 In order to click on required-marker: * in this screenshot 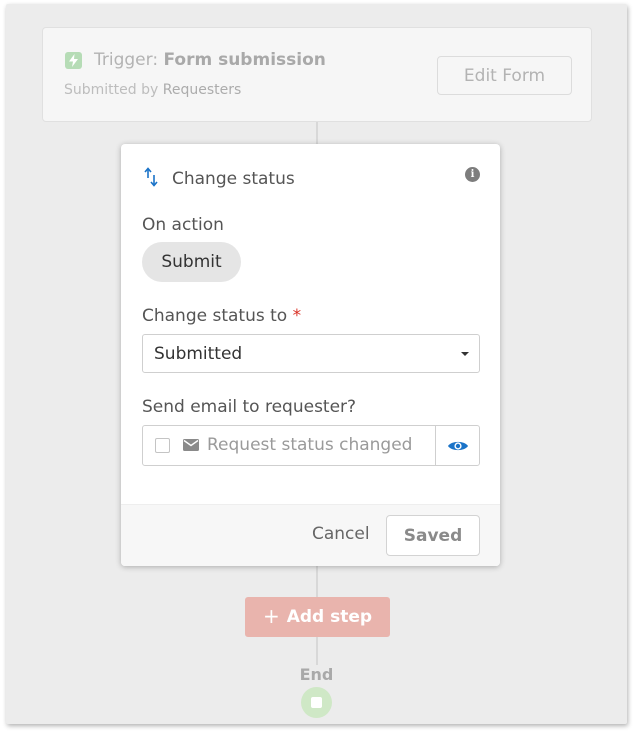, I will do `click(297, 316)`.